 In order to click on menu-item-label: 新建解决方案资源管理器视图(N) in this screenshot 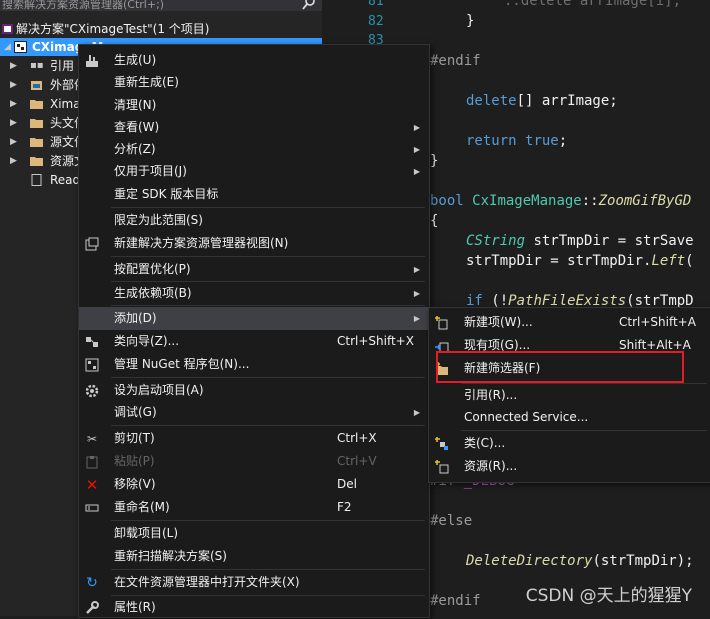, I will do `click(201, 243)`.